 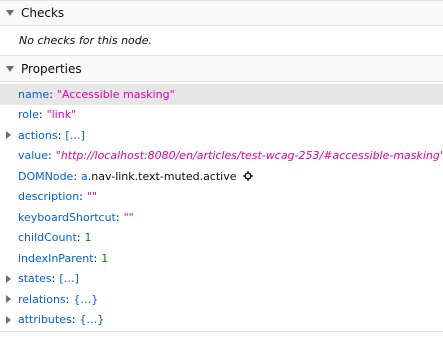 I want to click on divider, so click(x=221, y=331).